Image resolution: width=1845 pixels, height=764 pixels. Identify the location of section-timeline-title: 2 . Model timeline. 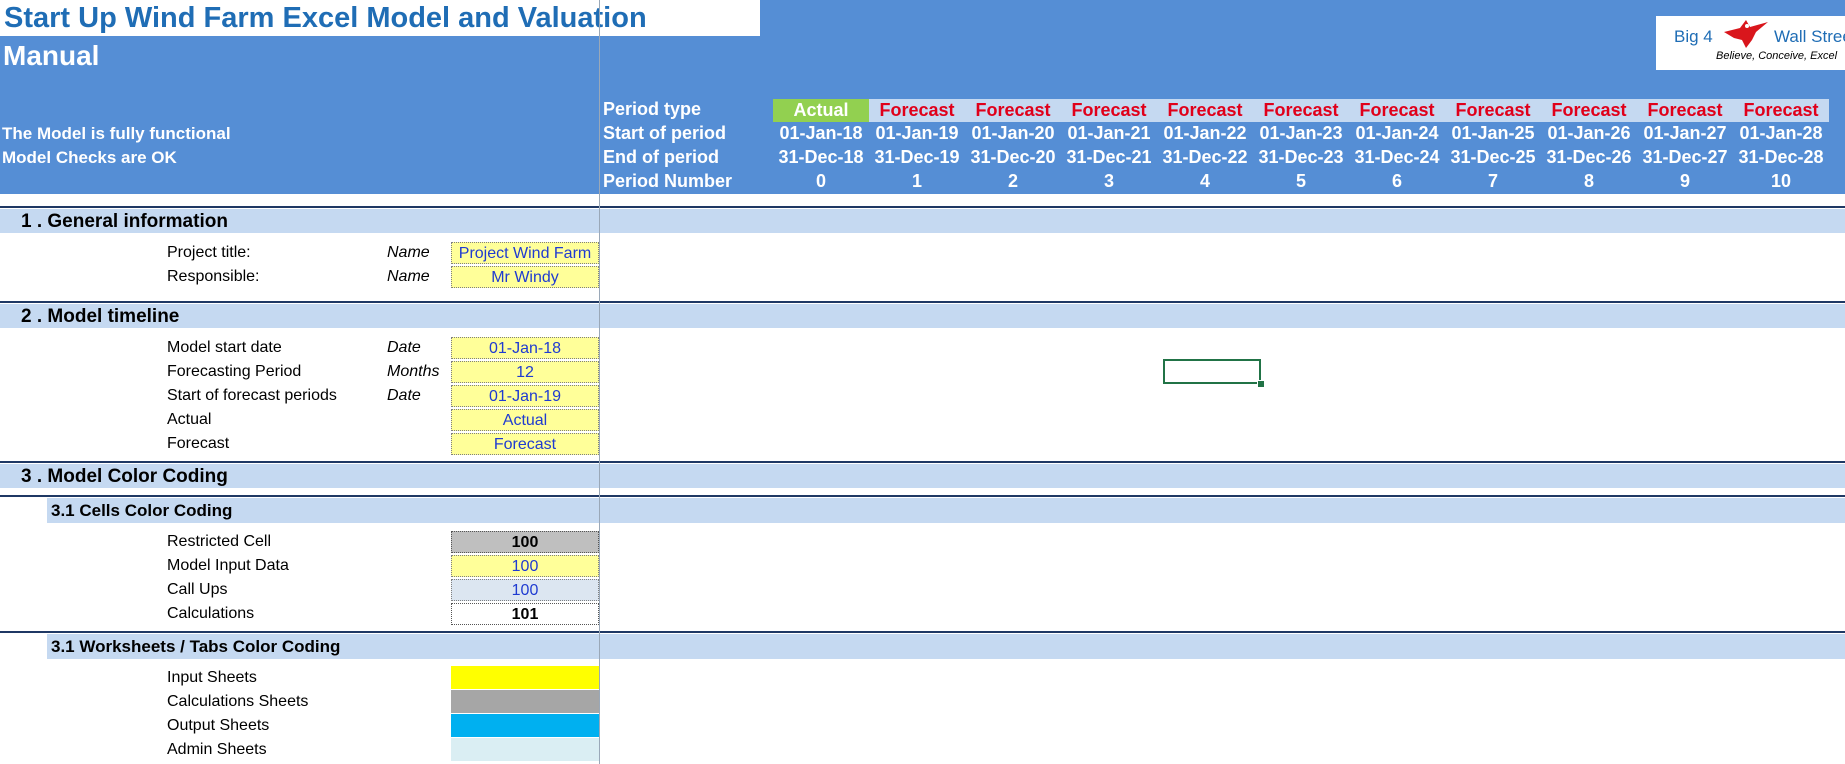
(100, 316).